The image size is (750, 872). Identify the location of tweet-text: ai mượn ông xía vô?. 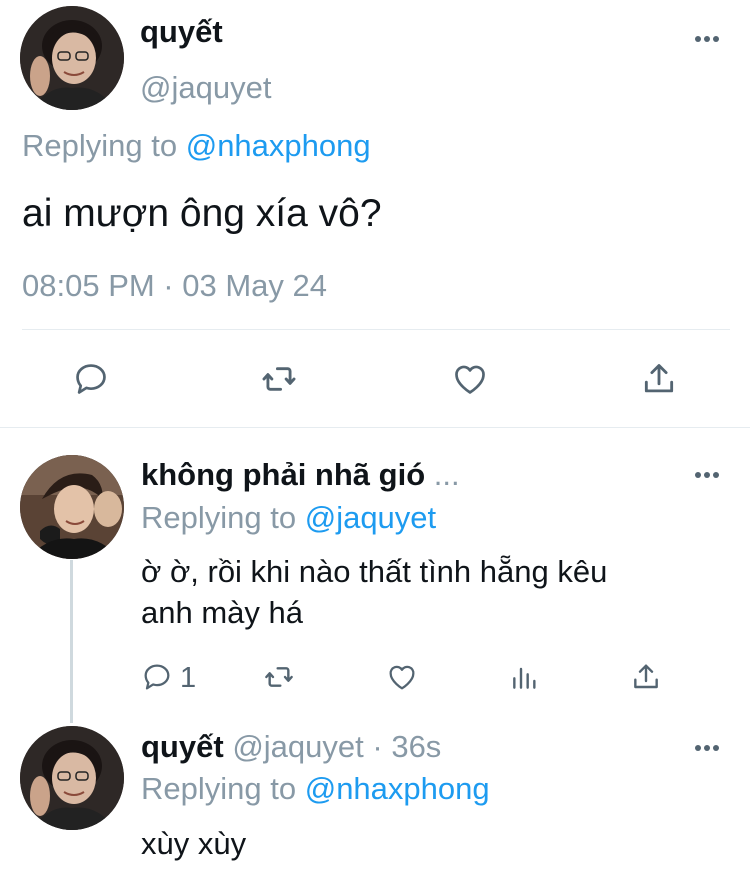
(202, 213).